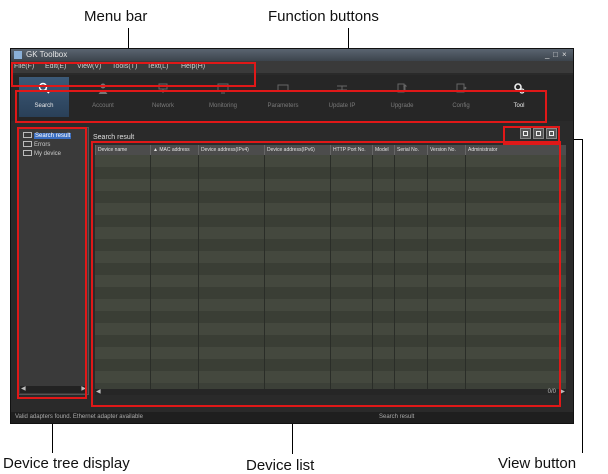 Image resolution: width=608 pixels, height=474 pixels. What do you see at coordinates (116, 16) in the screenshot?
I see `menu-bar-callout: Menu bar` at bounding box center [116, 16].